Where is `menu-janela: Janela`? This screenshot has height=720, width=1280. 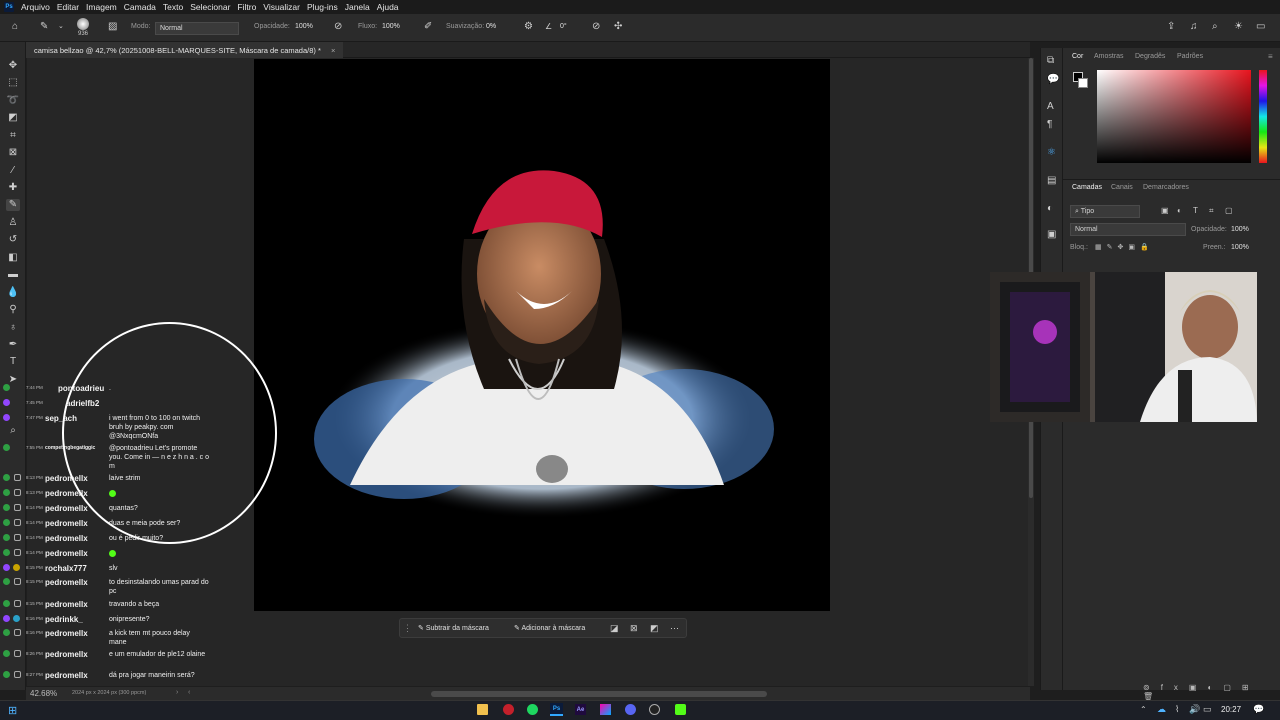 menu-janela: Janela is located at coordinates (357, 7).